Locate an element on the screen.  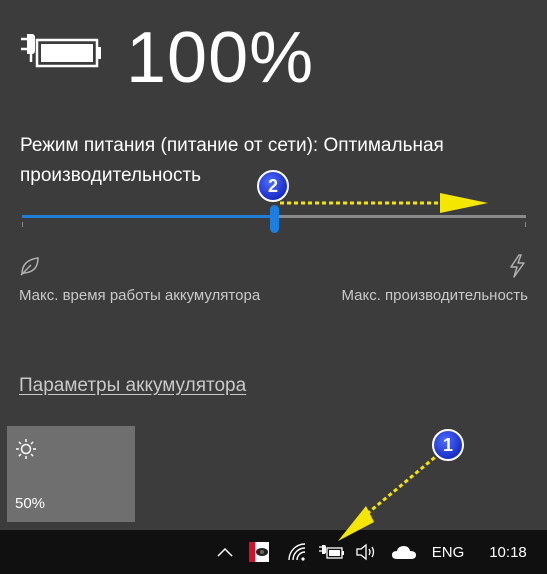
slider-fill is located at coordinates (148, 216).